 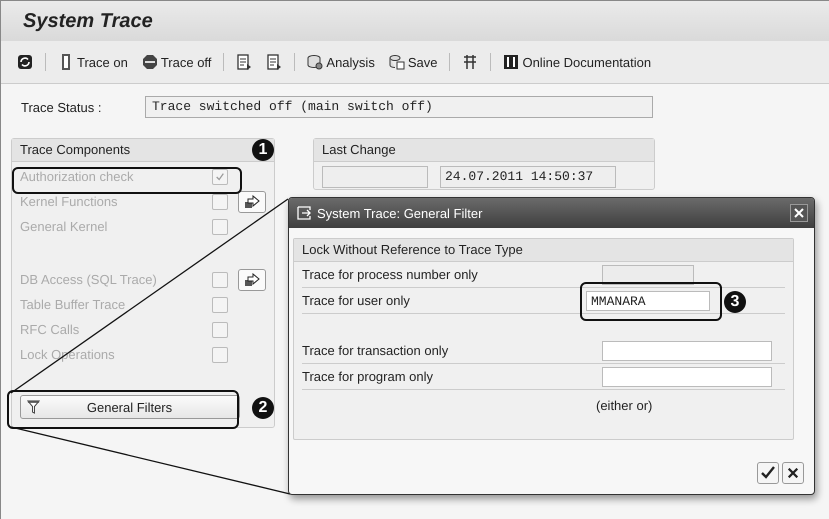 What do you see at coordinates (368, 376) in the screenshot?
I see `field-label: Trace for program only` at bounding box center [368, 376].